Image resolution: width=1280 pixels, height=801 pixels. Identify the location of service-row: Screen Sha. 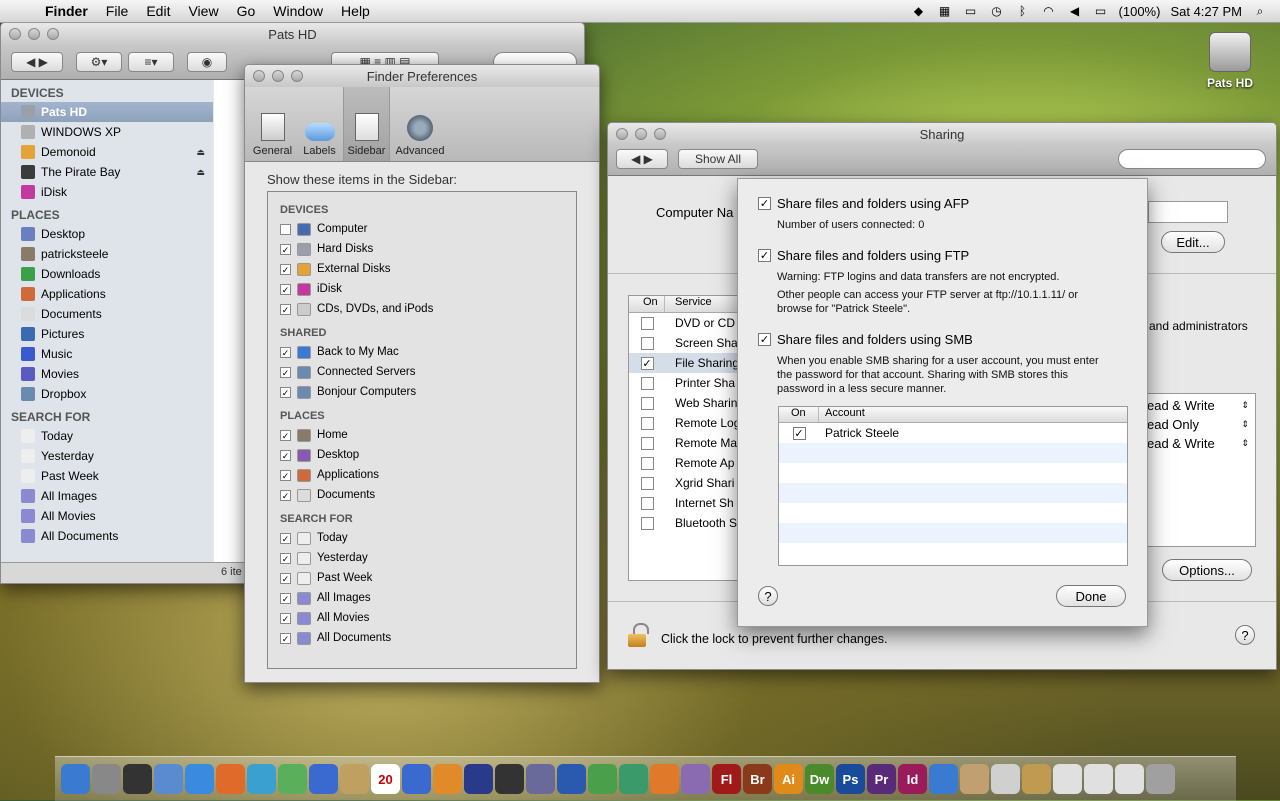
(686, 343).